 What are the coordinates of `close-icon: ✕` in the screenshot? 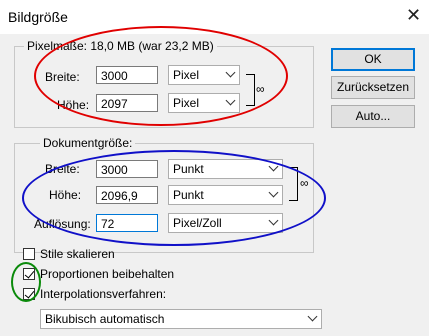 It's located at (413, 15).